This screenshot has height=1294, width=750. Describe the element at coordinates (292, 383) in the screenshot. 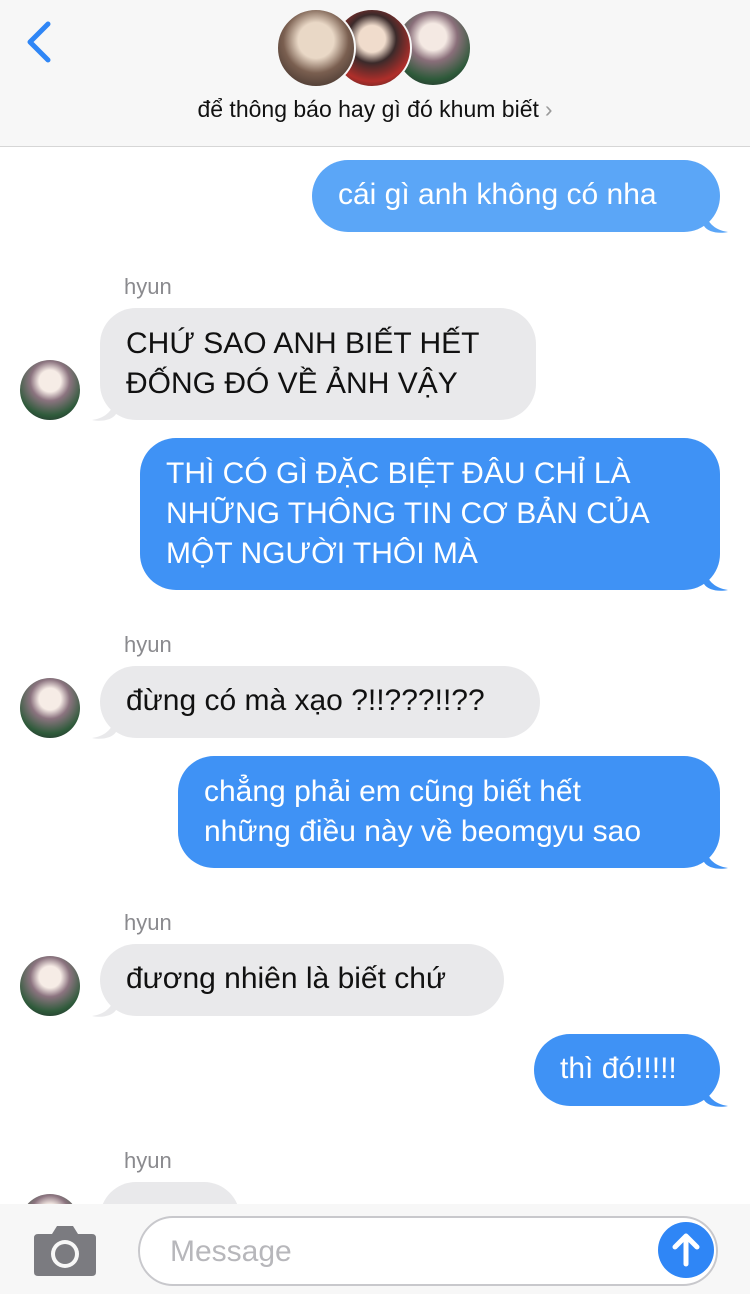

I see `message-line: ĐỐNG ĐÓ VỀ ẢNH VẬY` at that location.